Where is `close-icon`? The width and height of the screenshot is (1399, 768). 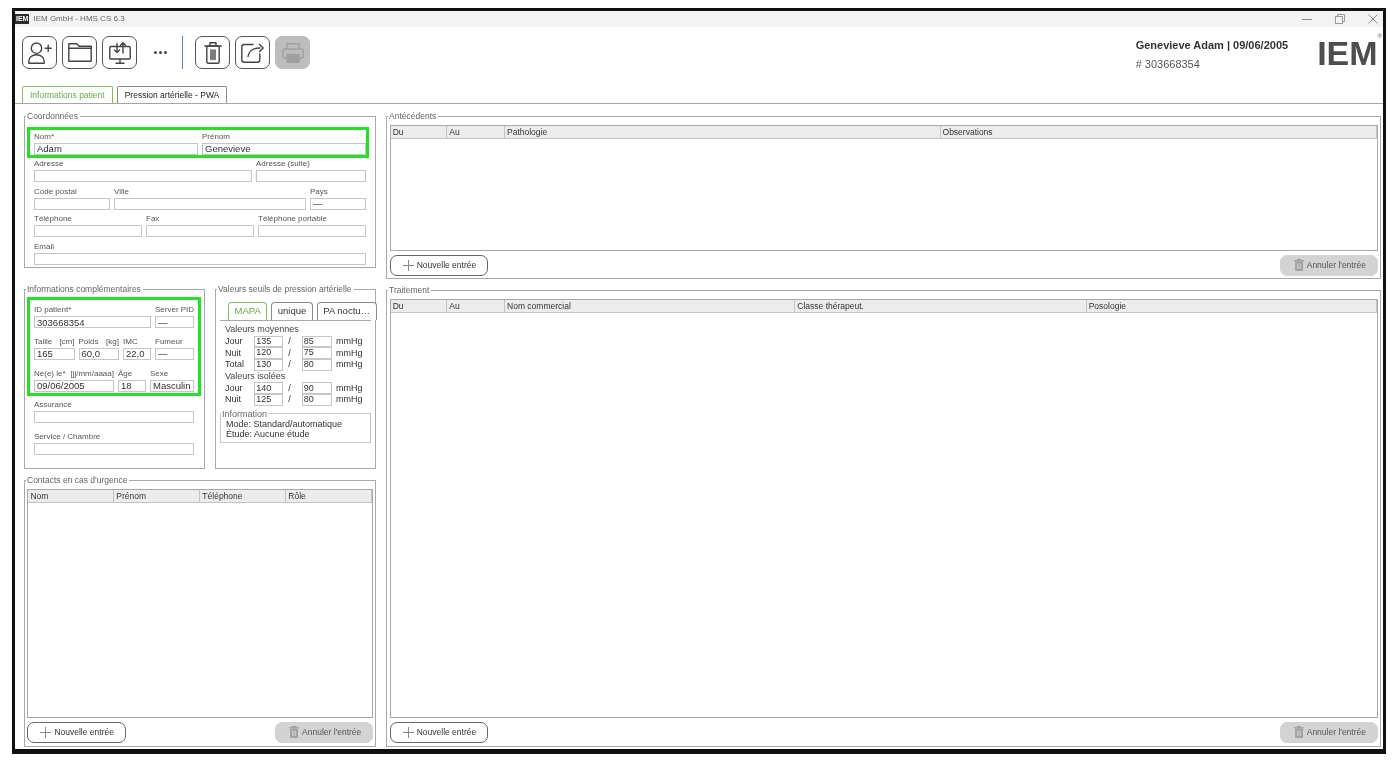 close-icon is located at coordinates (1373, 19).